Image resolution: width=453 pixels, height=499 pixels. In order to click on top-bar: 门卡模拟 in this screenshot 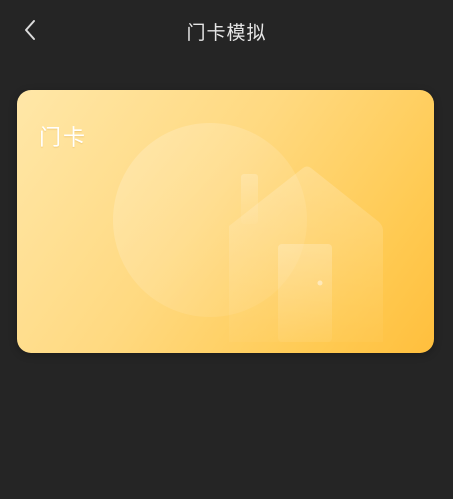, I will do `click(226, 32)`.